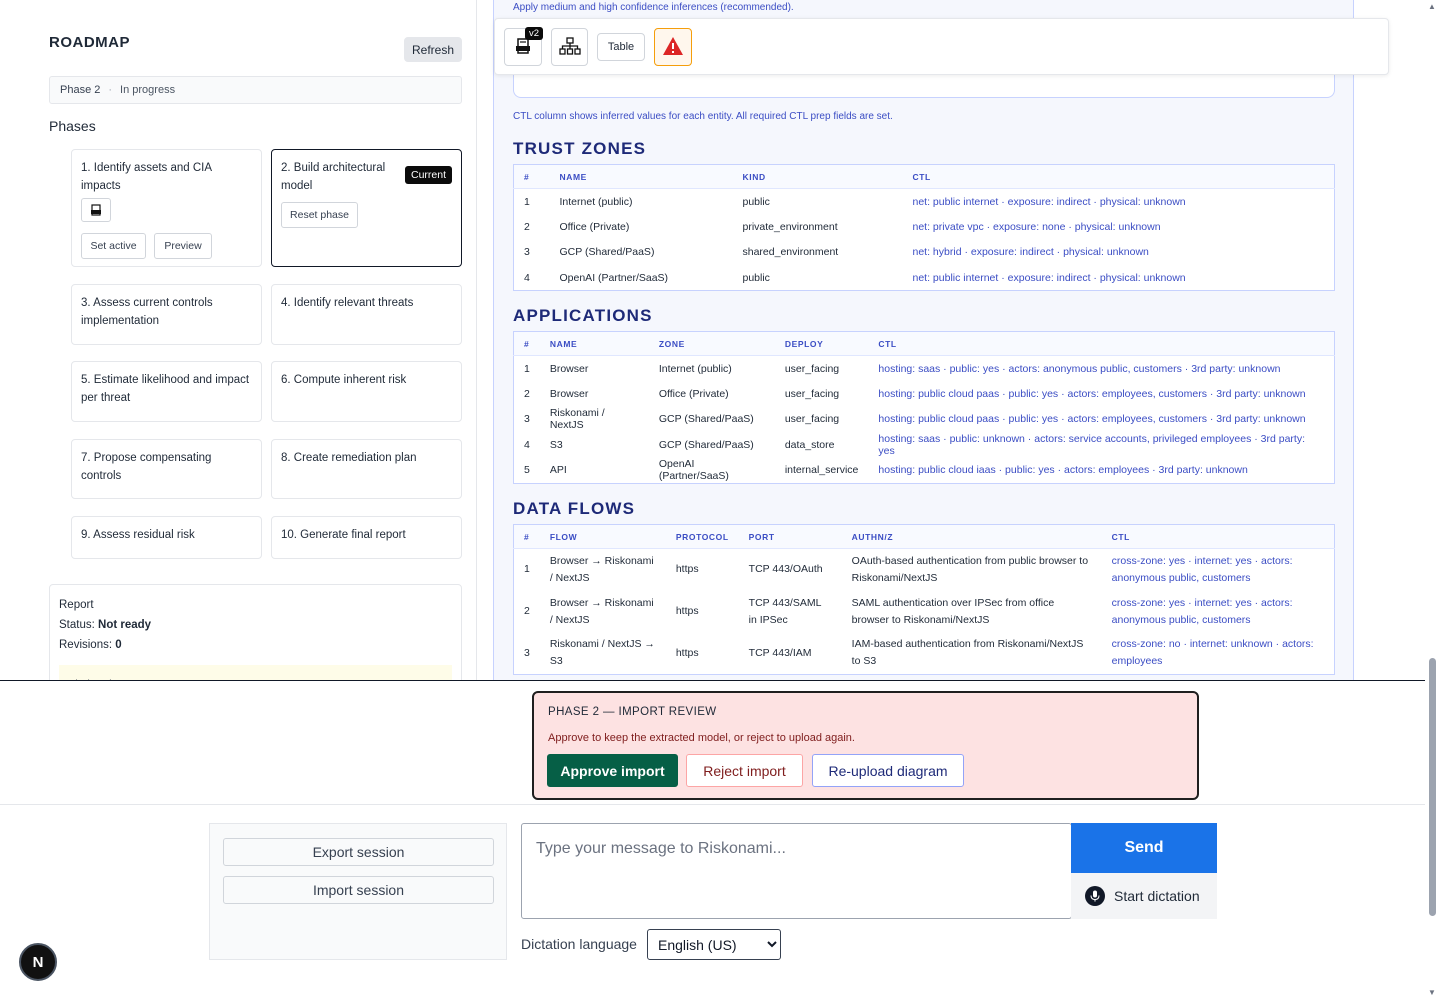  Describe the element at coordinates (1118, 176) in the screenshot. I see `column-header: CTL` at that location.